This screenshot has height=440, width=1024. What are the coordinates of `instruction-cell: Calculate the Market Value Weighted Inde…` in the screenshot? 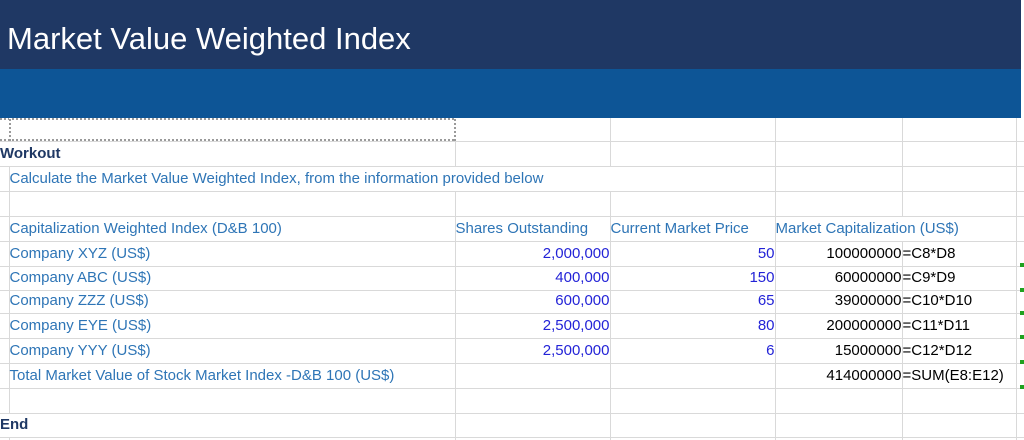 It's located at (392, 179).